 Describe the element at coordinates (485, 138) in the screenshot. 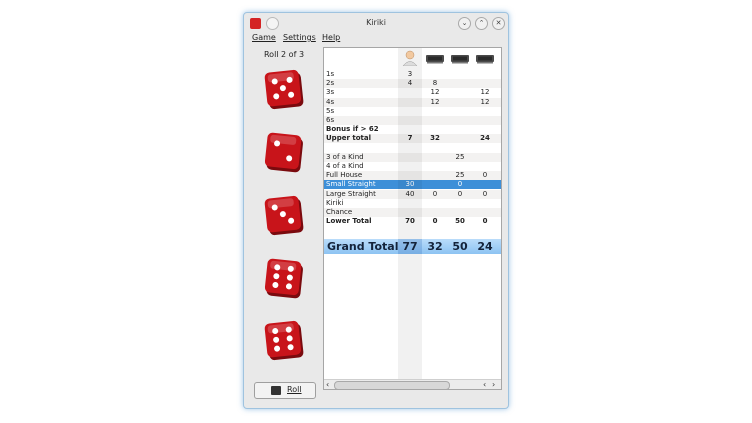

I see `score-cell: 24` at that location.